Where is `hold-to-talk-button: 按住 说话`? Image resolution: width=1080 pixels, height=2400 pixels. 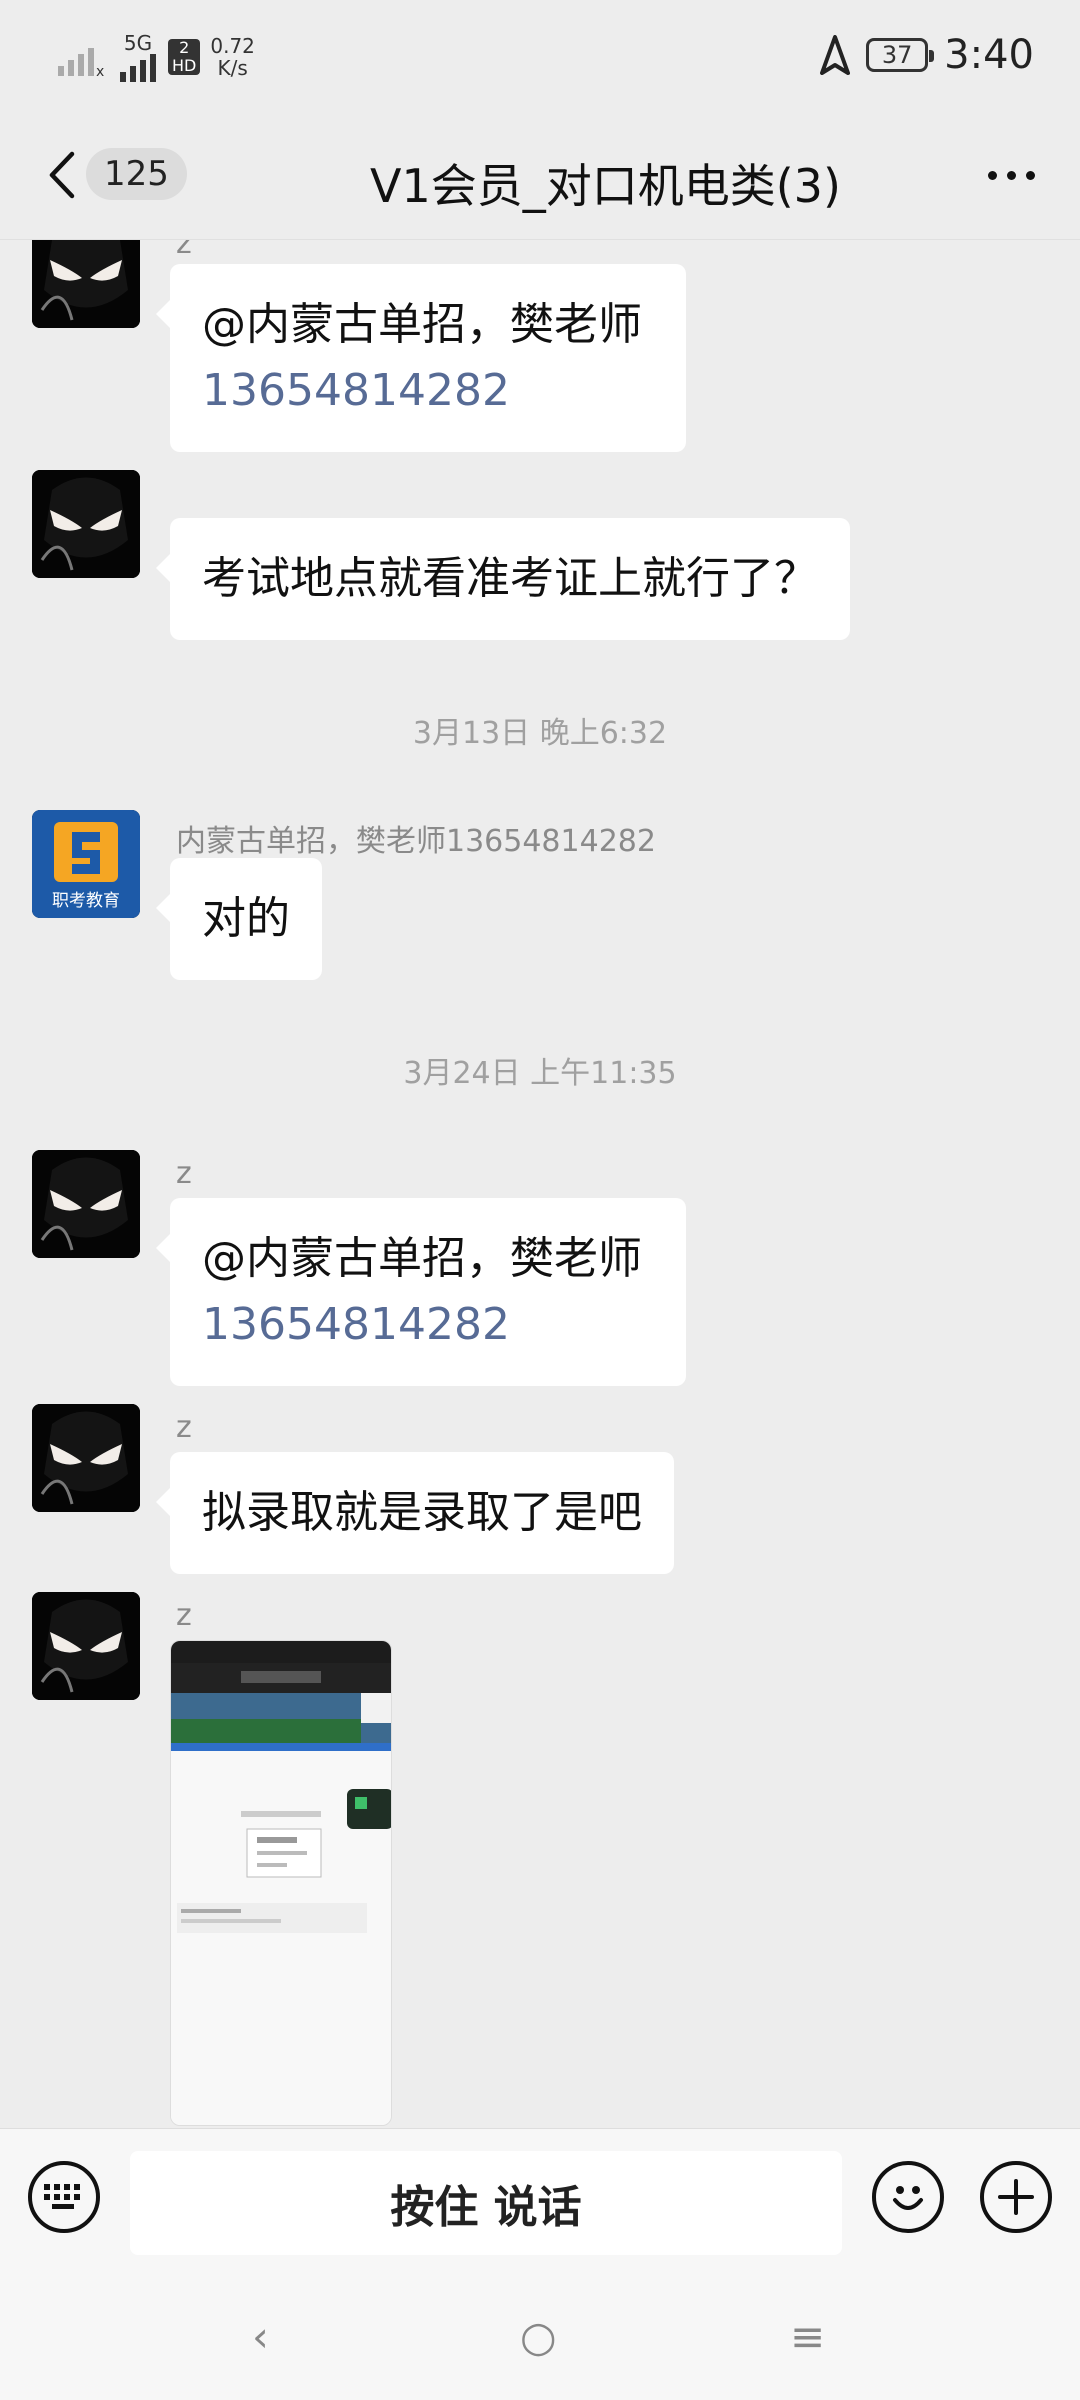 hold-to-talk-button: 按住 说话 is located at coordinates (486, 2203).